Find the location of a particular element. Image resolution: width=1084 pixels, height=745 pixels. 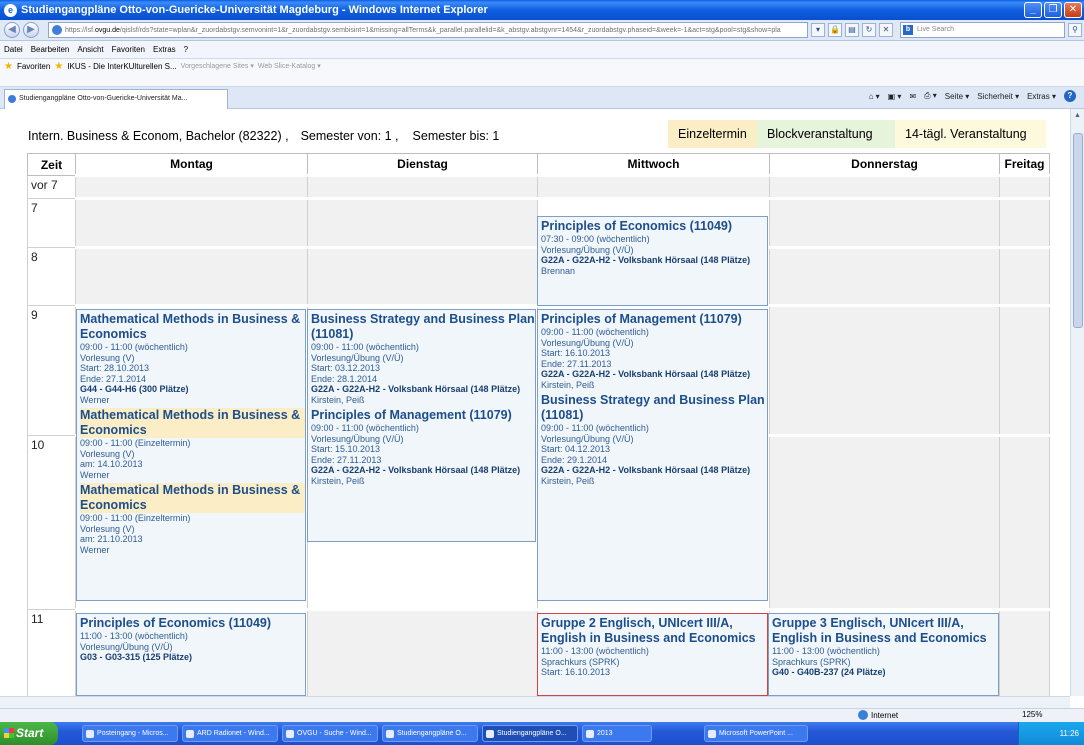

menu-edit: Bearbeiten is located at coordinates (50, 49).